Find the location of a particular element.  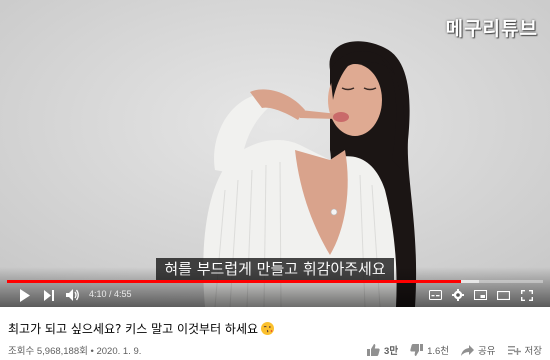

progress-played is located at coordinates (234, 281).